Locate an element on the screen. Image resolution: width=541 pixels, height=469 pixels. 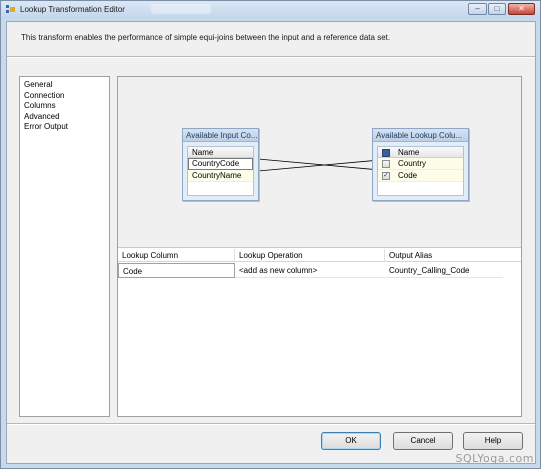
header-divider is located at coordinates (271, 57).